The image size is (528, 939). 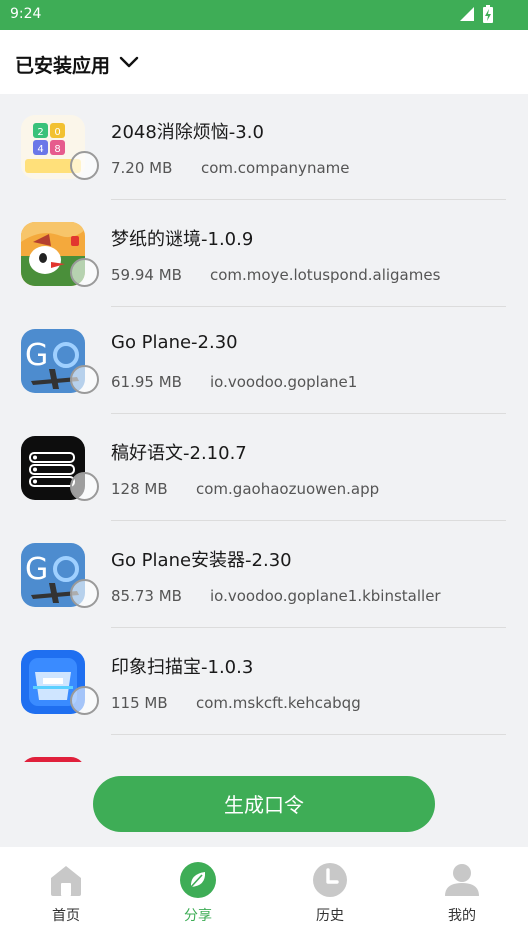 I want to click on tab-label: 首页, so click(x=66, y=916).